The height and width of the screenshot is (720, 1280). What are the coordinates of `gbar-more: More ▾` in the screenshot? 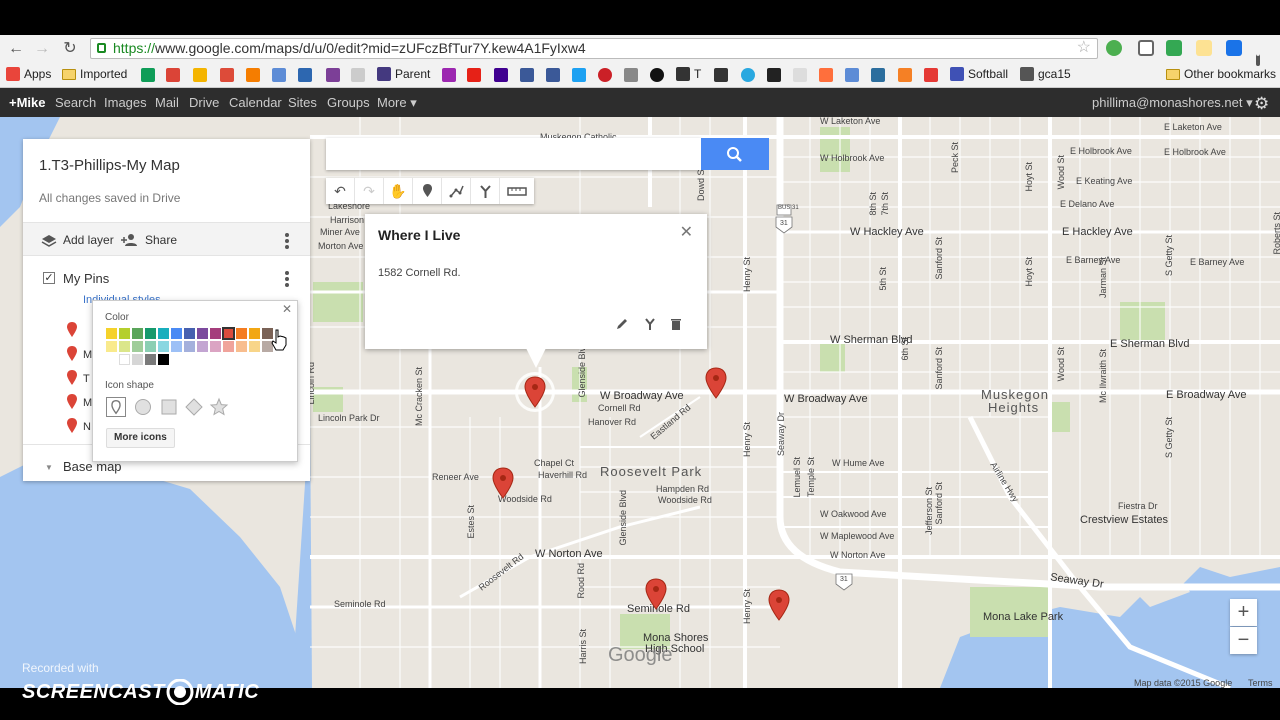 It's located at (397, 103).